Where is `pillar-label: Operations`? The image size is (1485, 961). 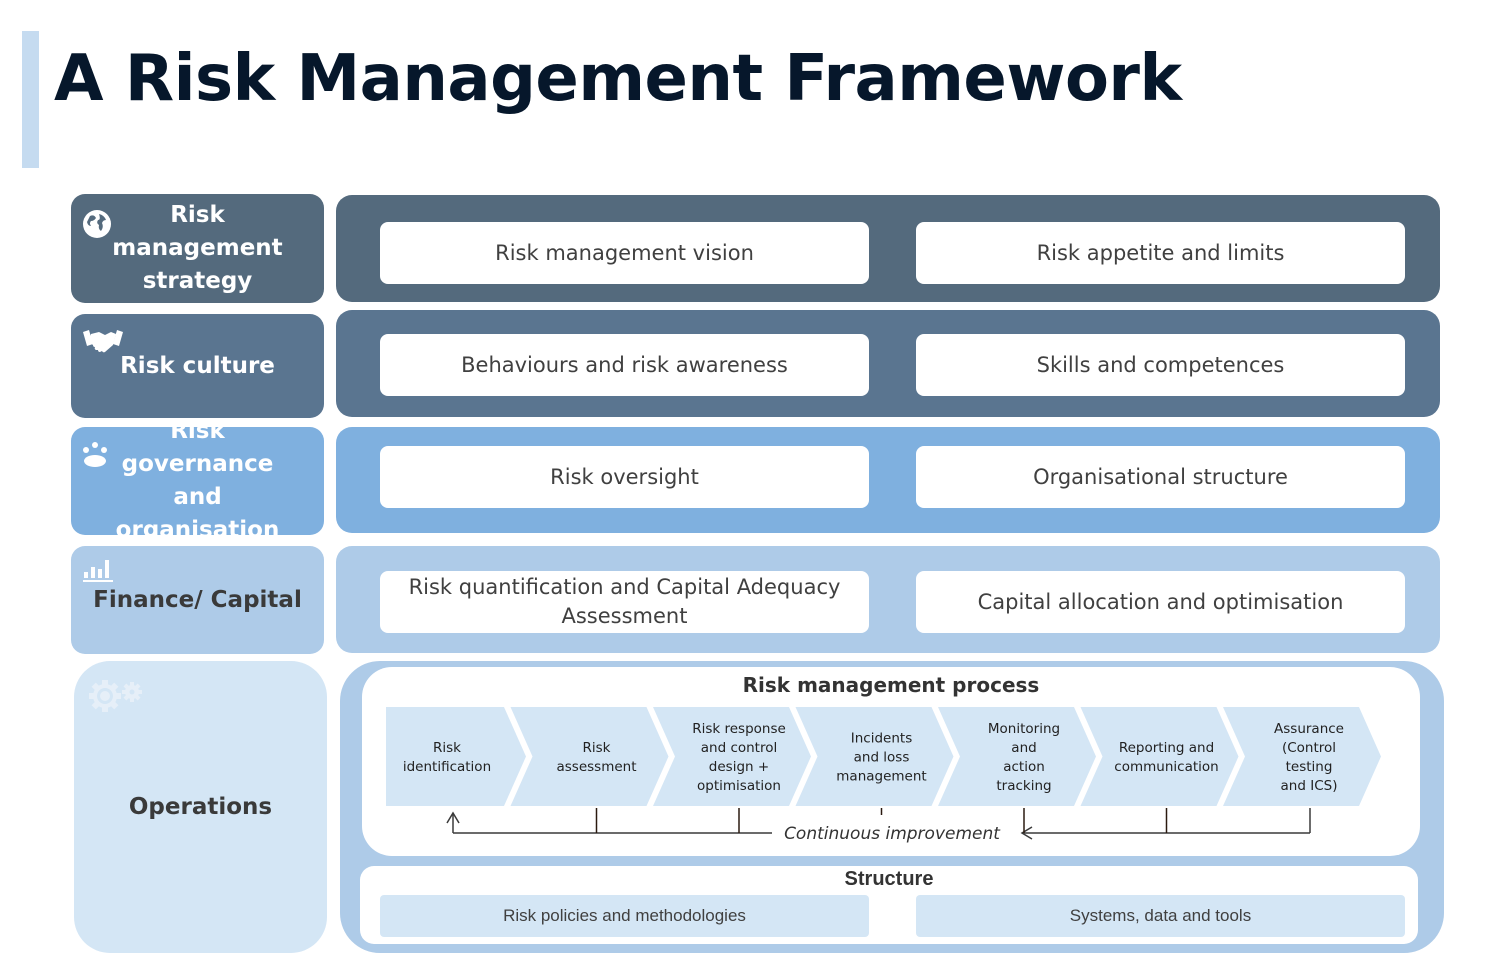
pillar-label: Operations is located at coordinates (200, 807).